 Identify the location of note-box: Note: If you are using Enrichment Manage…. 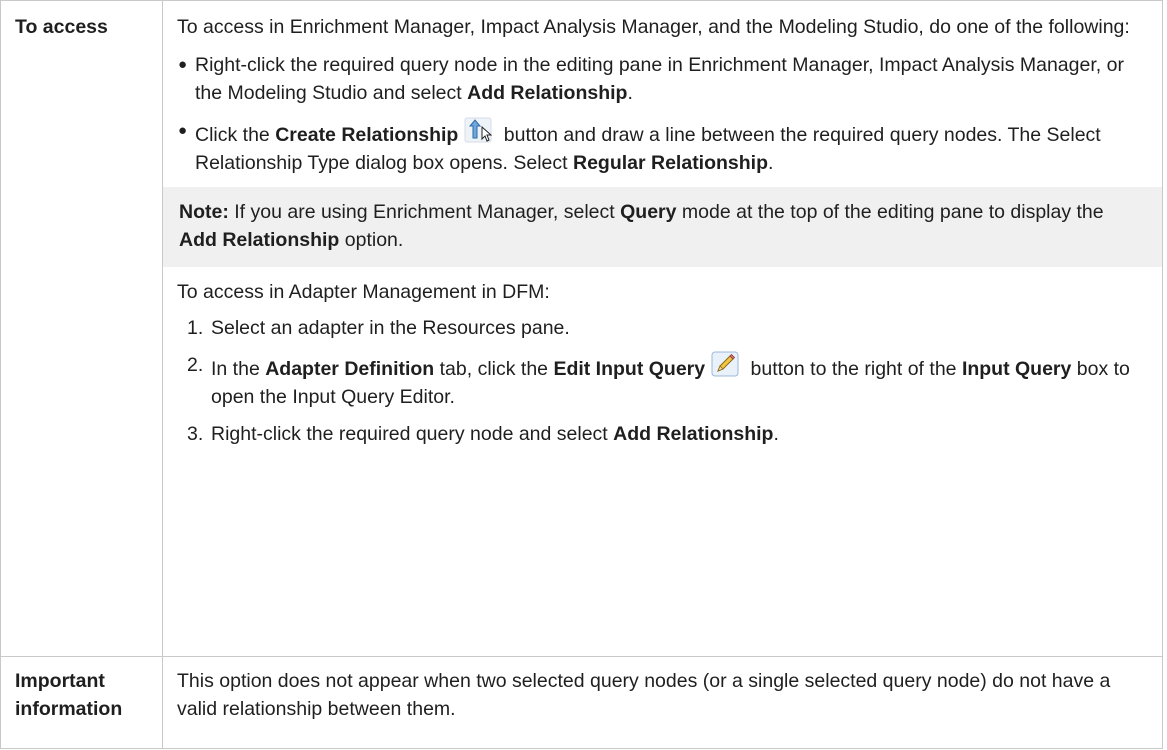
(662, 227).